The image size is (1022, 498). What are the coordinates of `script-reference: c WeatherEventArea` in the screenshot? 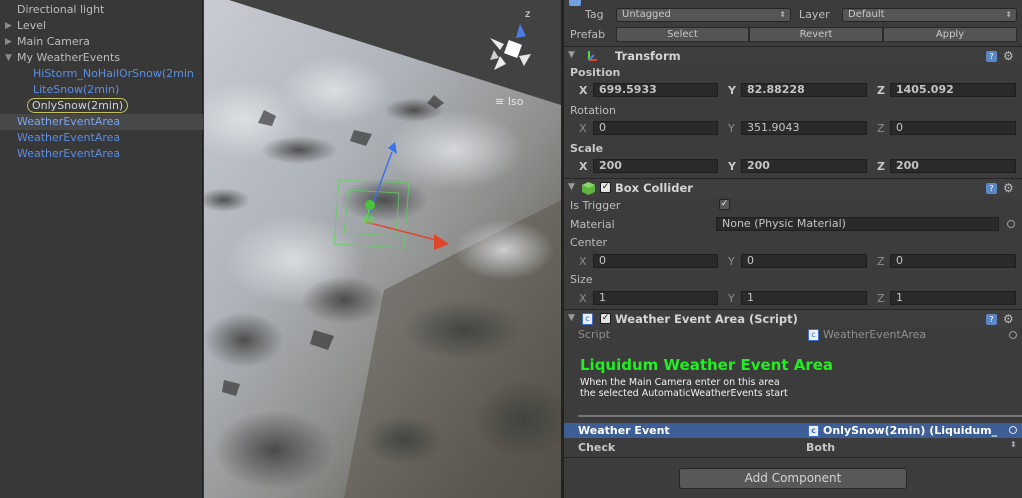 It's located at (867, 334).